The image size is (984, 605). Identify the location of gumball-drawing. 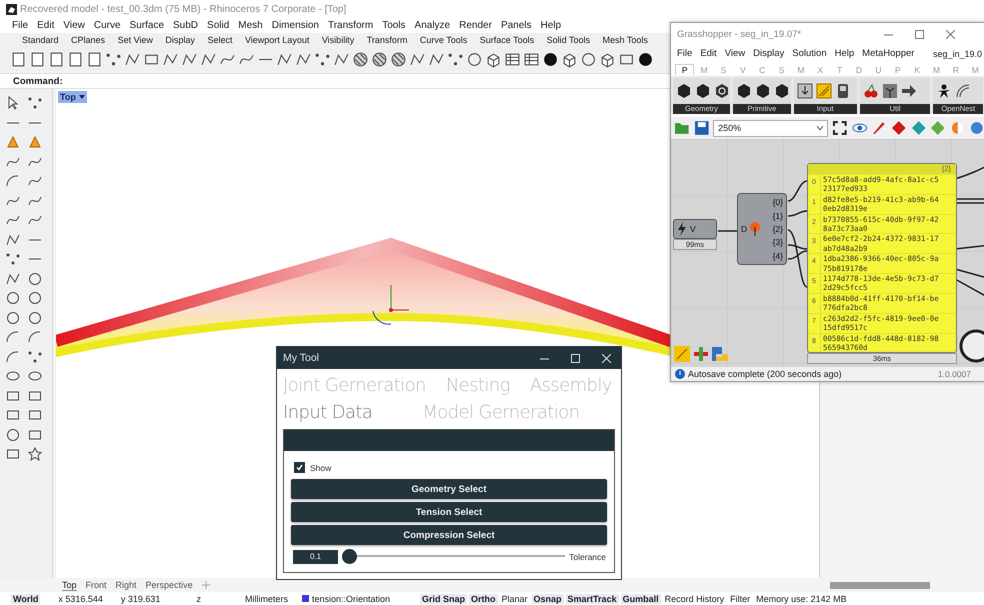
(391, 305).